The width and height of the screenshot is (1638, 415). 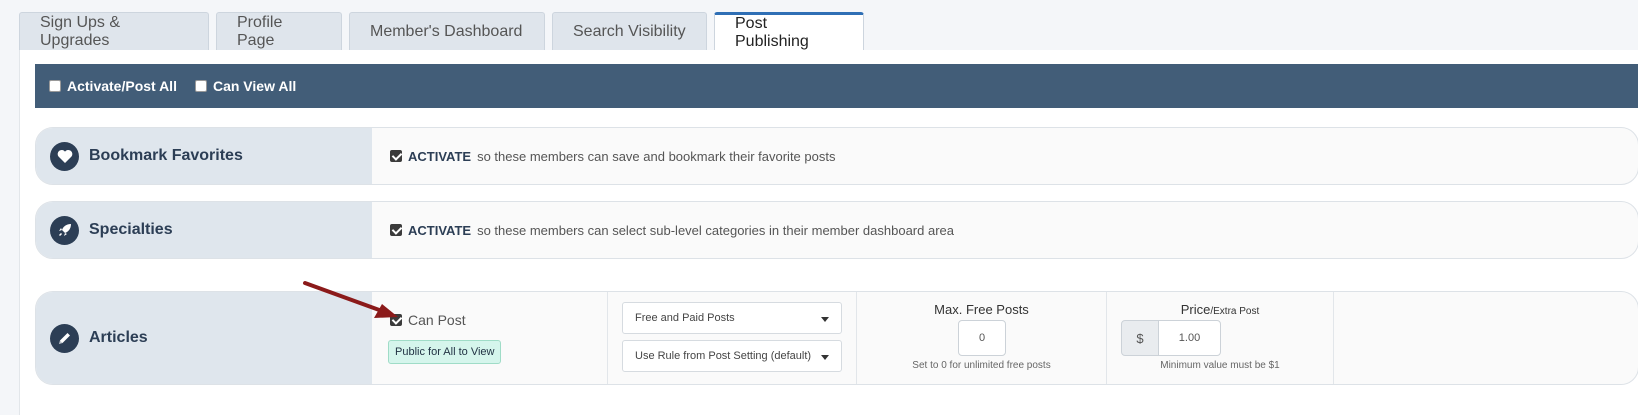 What do you see at coordinates (350, 299) in the screenshot?
I see `annotation-arrow` at bounding box center [350, 299].